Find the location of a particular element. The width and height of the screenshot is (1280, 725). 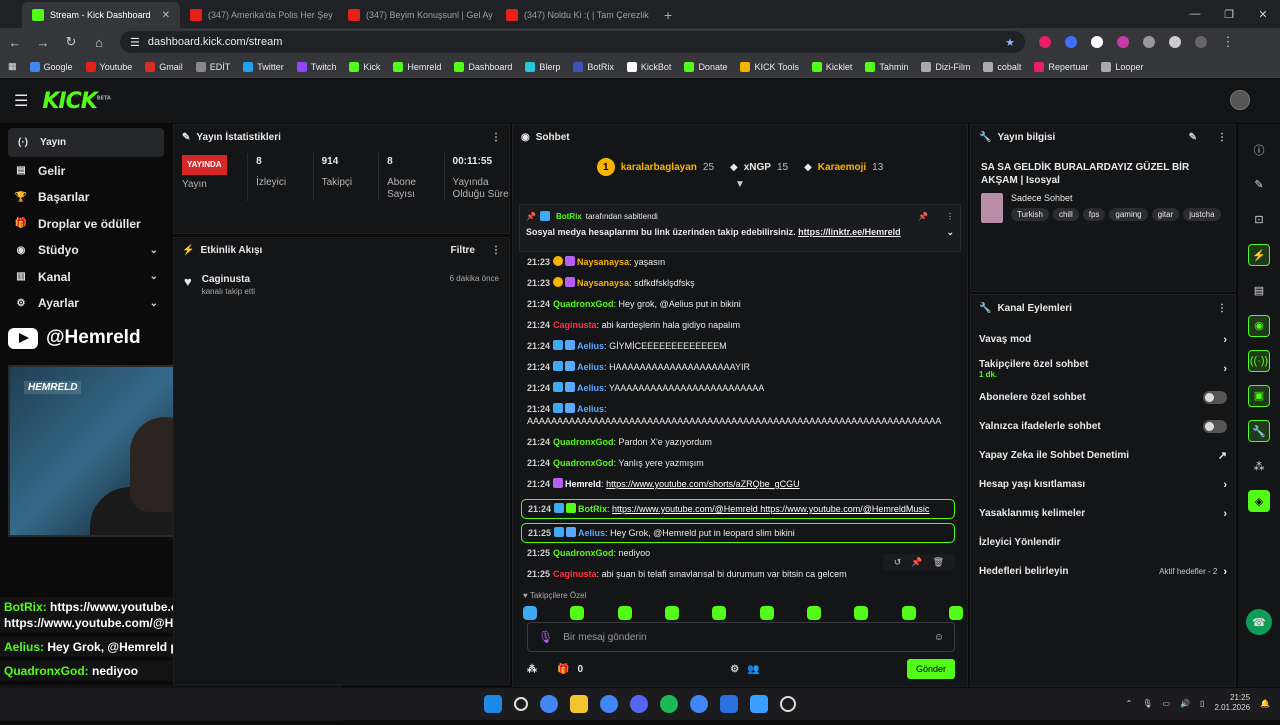

back-icon: ← is located at coordinates (15, 42).